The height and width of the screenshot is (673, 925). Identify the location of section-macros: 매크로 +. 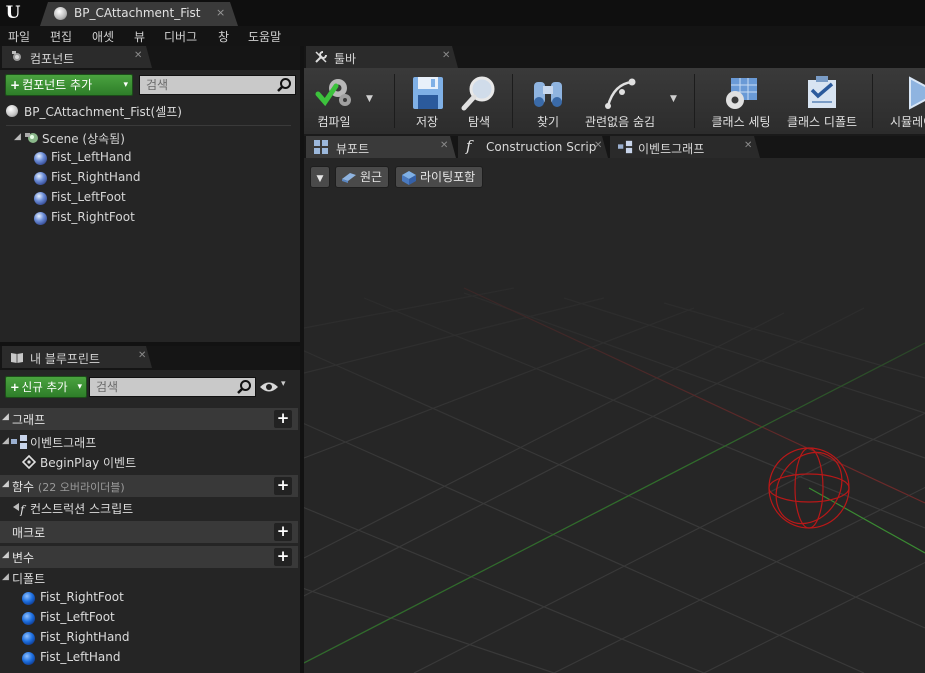
(149, 532).